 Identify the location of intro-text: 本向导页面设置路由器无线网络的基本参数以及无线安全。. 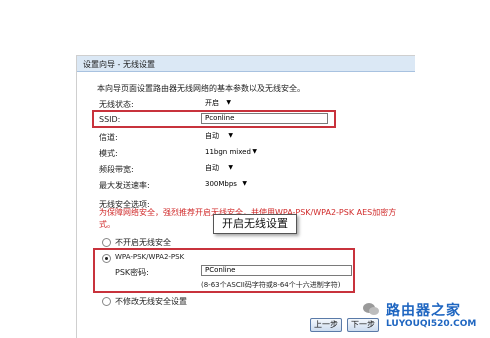
(201, 88).